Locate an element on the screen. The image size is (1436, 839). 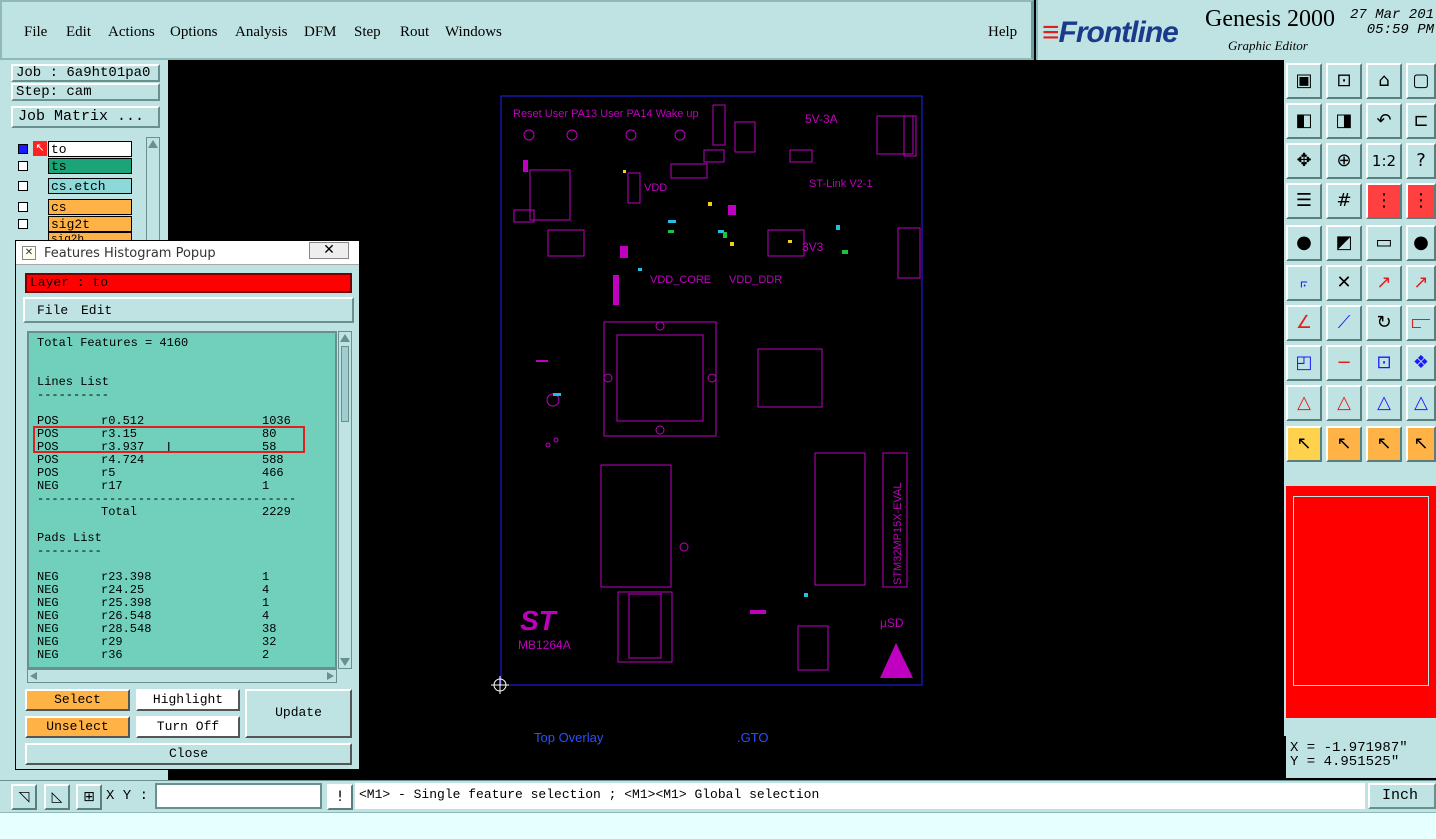
pointer4-icon: ↖ is located at coordinates (1421, 444).